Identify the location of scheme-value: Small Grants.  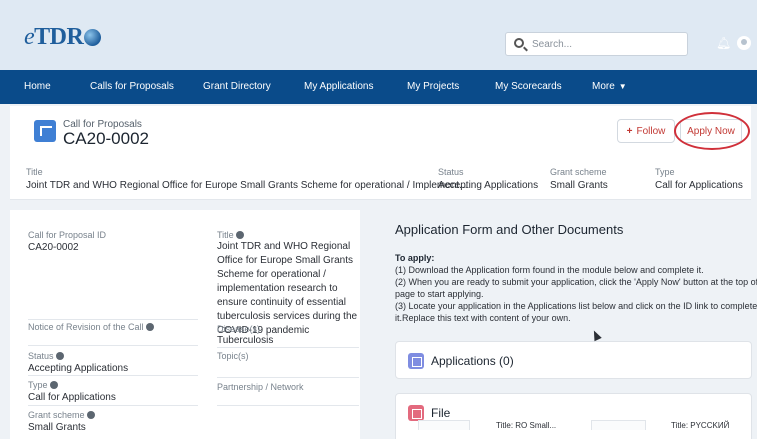
(57, 427).